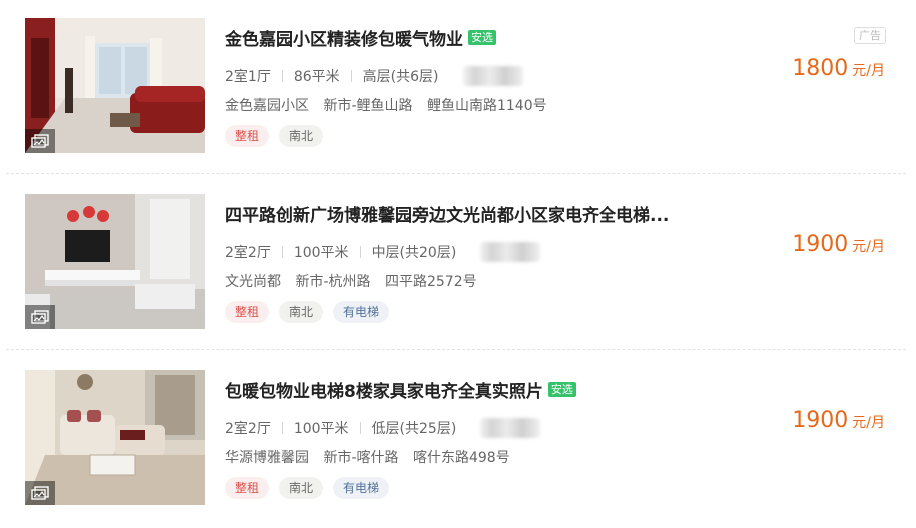 The height and width of the screenshot is (528, 916). I want to click on listing-address: 金色嘉园小区 新市-鲤鱼山路 鲤鱼山南路1140号, so click(391, 105).